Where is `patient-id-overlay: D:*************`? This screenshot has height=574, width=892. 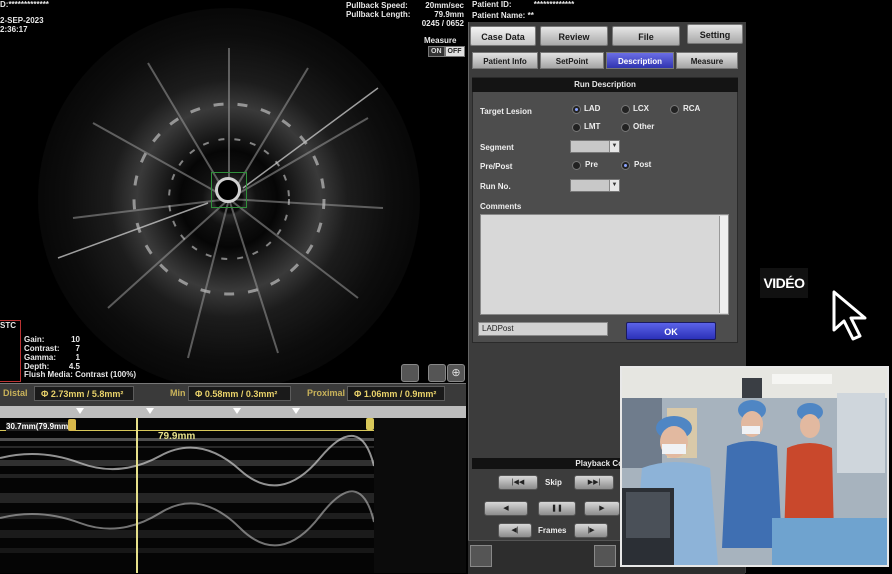
patient-id-overlay: D:************* is located at coordinates (24, 4).